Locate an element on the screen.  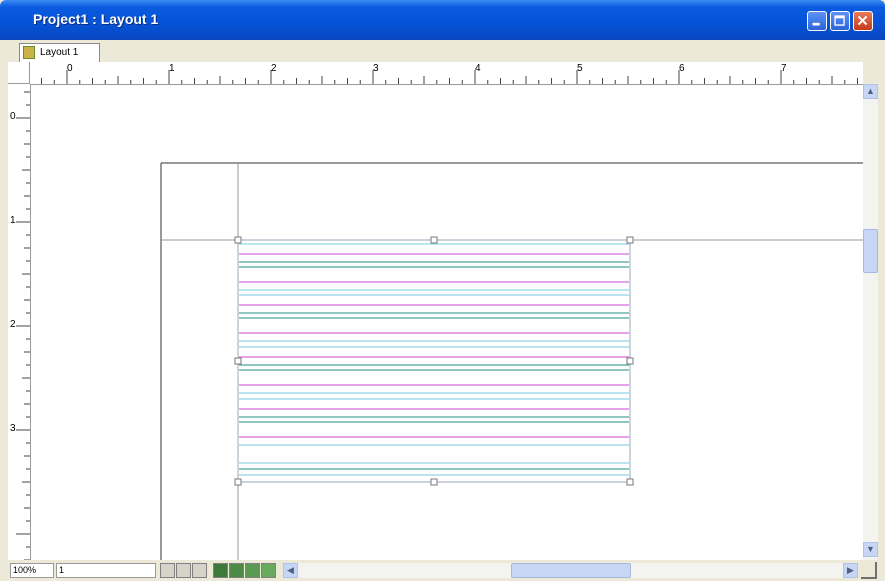
bottom-status-bar: 100% 1 ◀ ▶ is located at coordinates (443, 570).